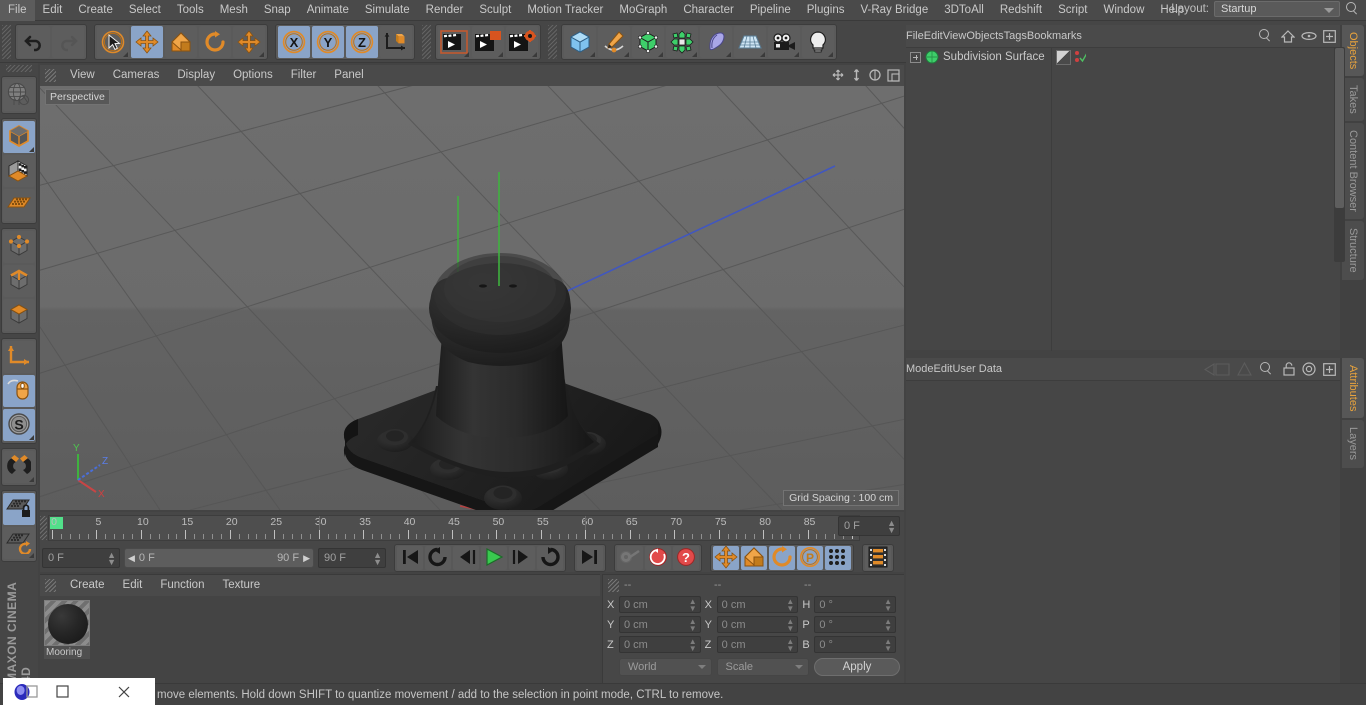 The height and width of the screenshot is (705, 1366). What do you see at coordinates (19, 95) in the screenshot?
I see `make-editable-button` at bounding box center [19, 95].